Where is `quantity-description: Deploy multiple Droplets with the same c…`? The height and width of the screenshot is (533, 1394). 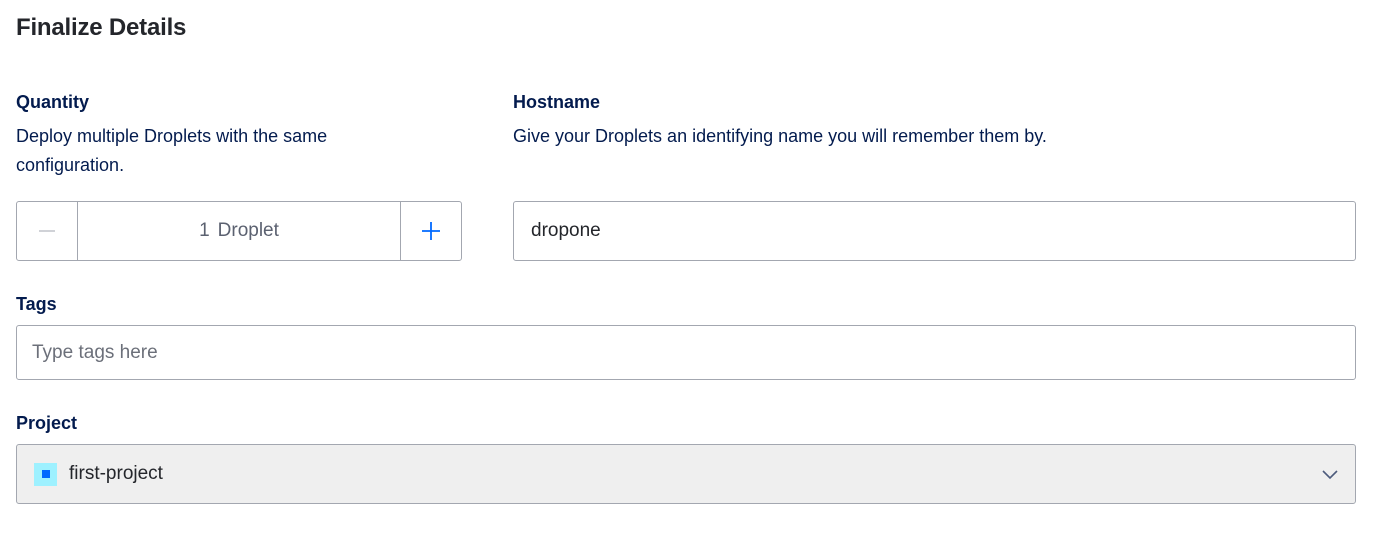
quantity-description: Deploy multiple Droplets with the same c… is located at coordinates (171, 151).